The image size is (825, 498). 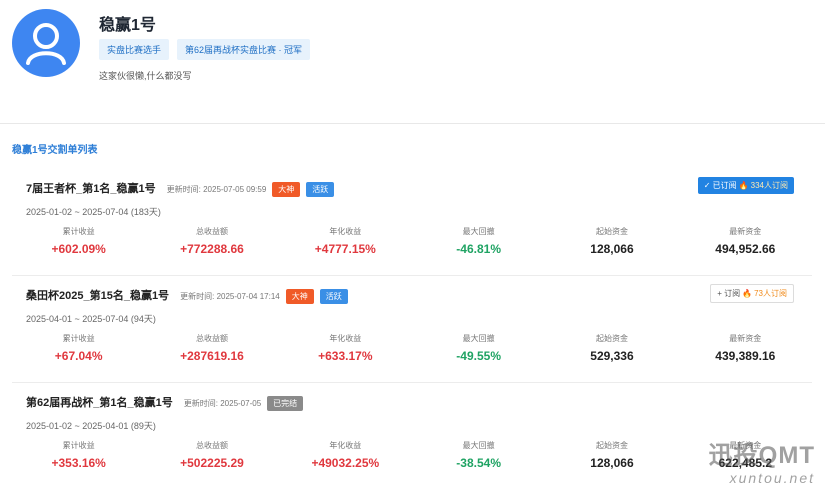 I want to click on metric-value: 529,336, so click(x=612, y=356).